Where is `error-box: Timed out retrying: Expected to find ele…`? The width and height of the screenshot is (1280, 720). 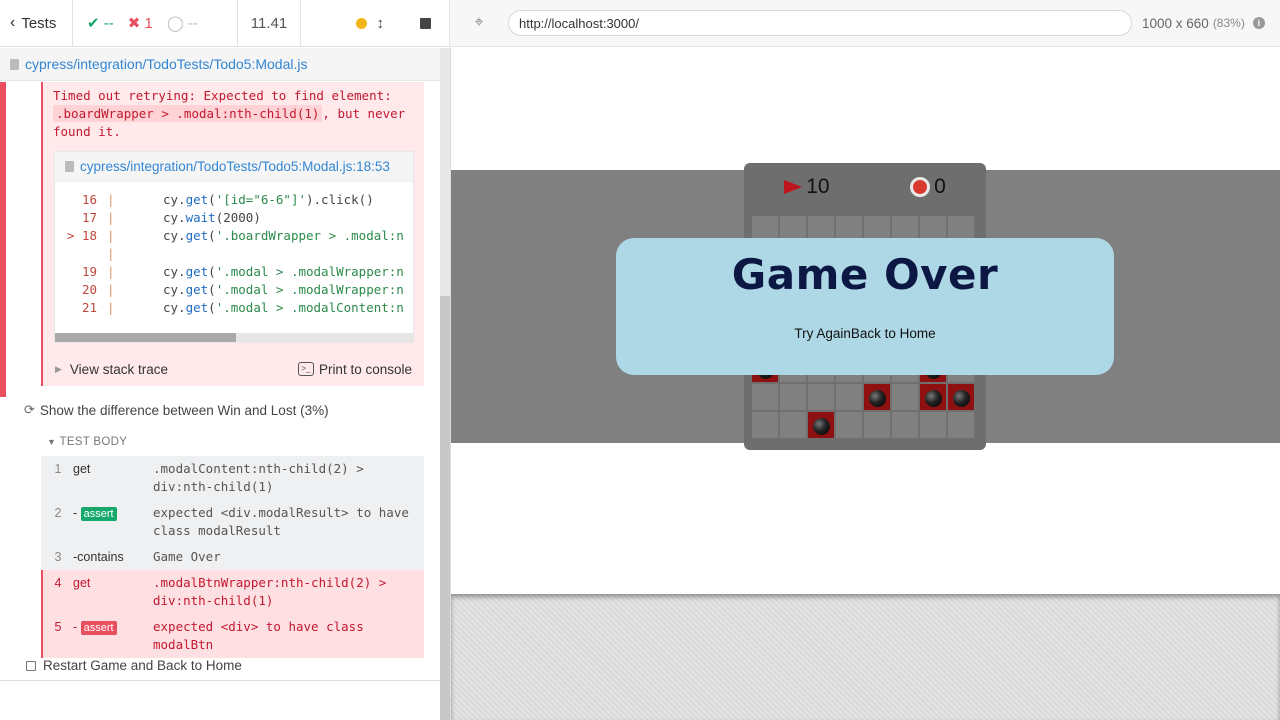 error-box: Timed out retrying: Expected to find ele… is located at coordinates (232, 234).